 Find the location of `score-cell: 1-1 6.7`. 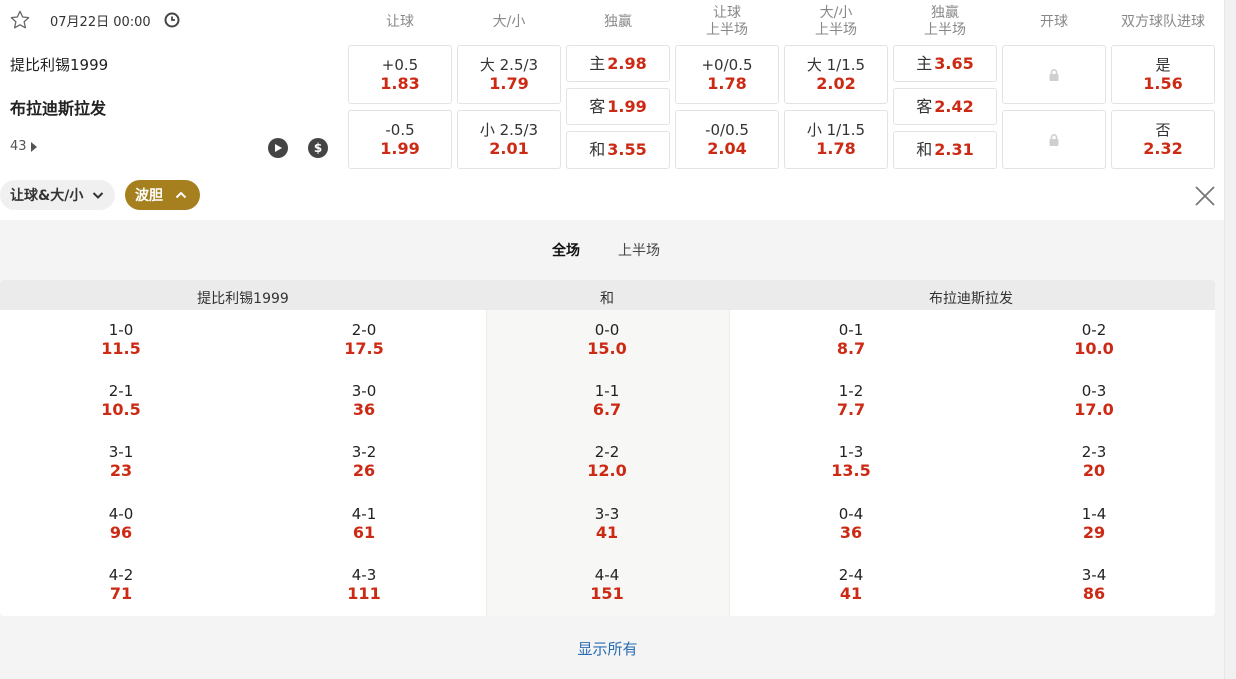

score-cell: 1-1 6.7 is located at coordinates (607, 401).